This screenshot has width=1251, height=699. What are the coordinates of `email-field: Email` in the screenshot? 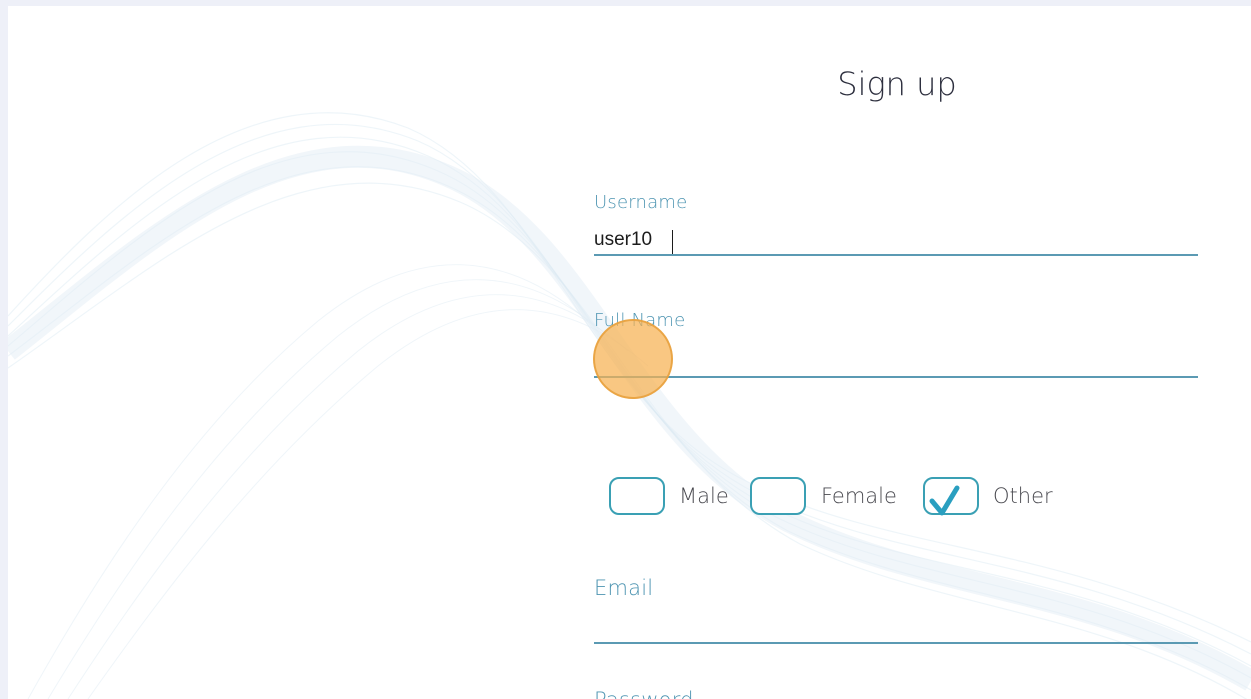 It's located at (896, 611).